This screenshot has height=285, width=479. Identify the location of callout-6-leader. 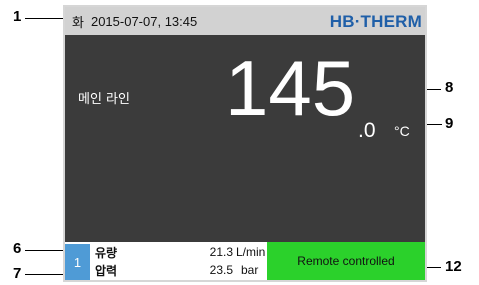
(45, 250).